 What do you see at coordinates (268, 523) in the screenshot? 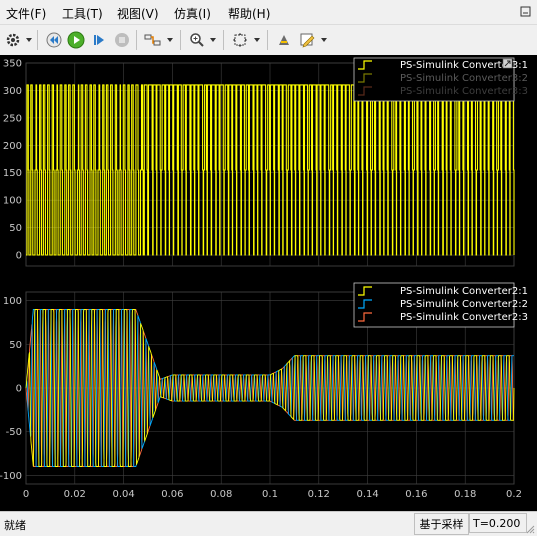
I see `status-bar: 就绪 基于采样 T=0.200` at bounding box center [268, 523].